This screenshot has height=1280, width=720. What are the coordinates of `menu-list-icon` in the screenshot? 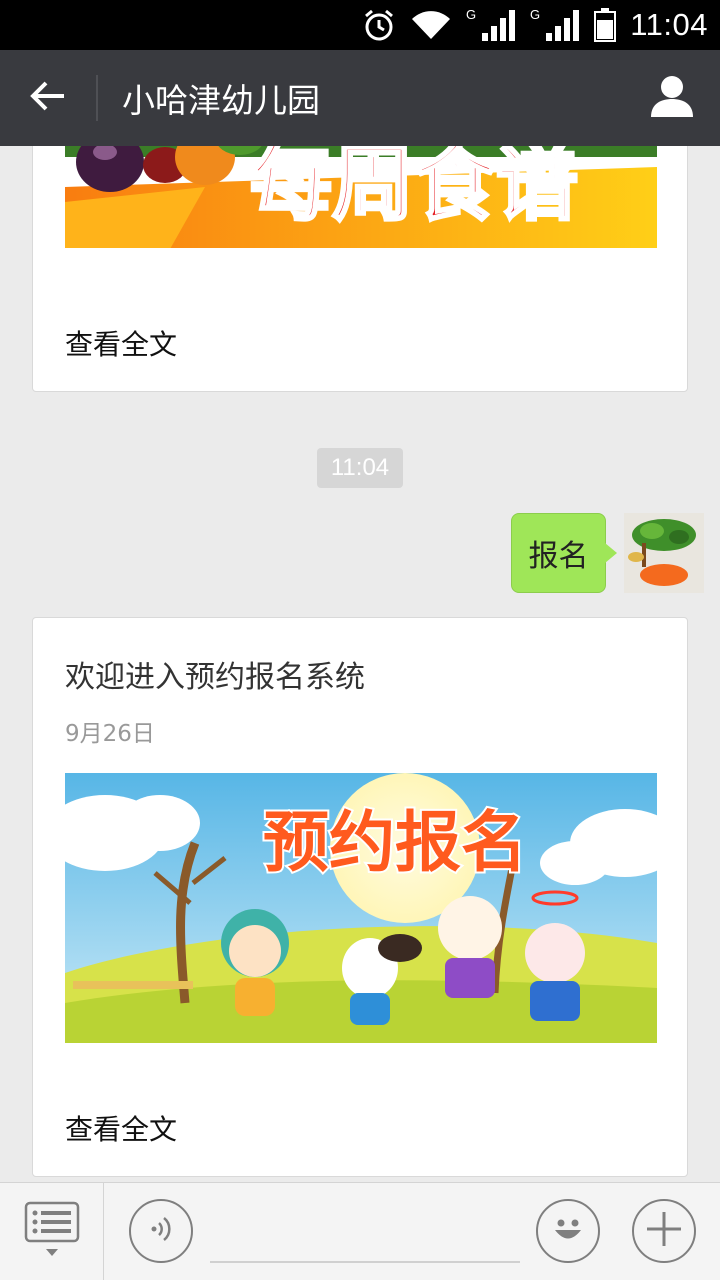 It's located at (52, 1232).